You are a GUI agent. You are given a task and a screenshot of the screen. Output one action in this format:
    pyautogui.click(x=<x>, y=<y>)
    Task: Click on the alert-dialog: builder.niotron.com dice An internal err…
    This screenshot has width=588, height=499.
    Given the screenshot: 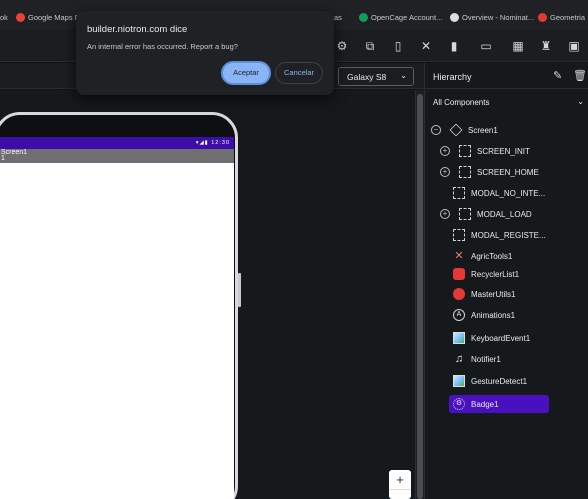 What is the action you would take?
    pyautogui.click(x=205, y=53)
    